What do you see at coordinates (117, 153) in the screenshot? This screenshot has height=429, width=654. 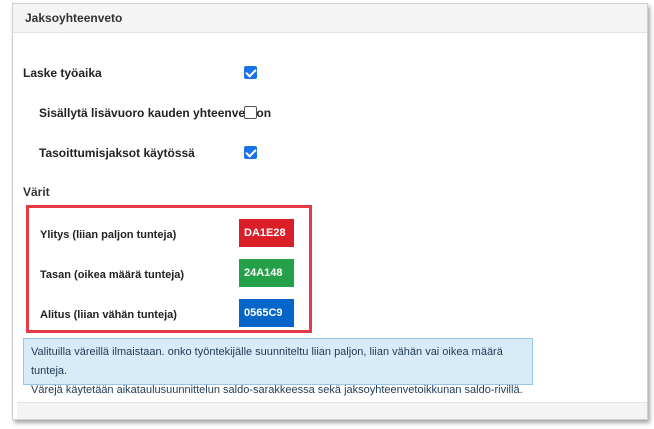 I see `setting-label-tasoittumisjaksot: Tasoittumisjaksot käytössä` at bounding box center [117, 153].